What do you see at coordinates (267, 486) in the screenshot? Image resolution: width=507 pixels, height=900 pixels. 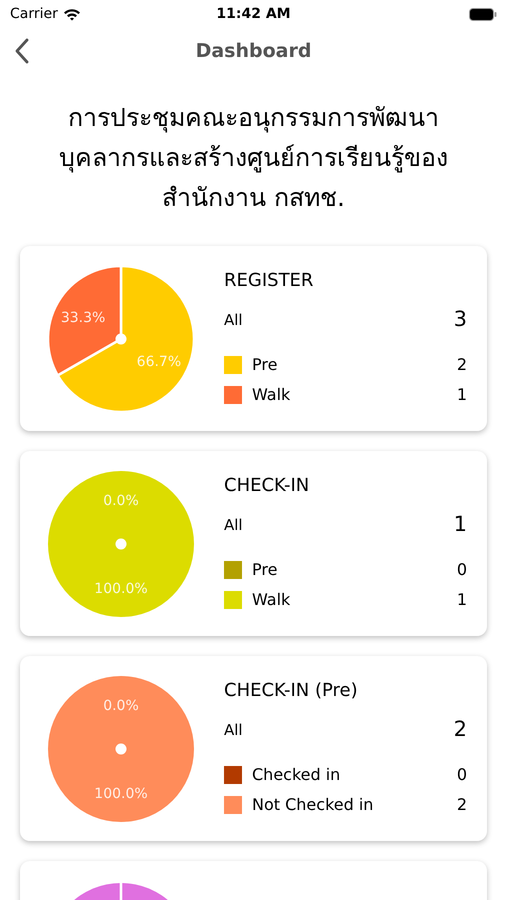 I see `card-title: CHECK-IN` at bounding box center [267, 486].